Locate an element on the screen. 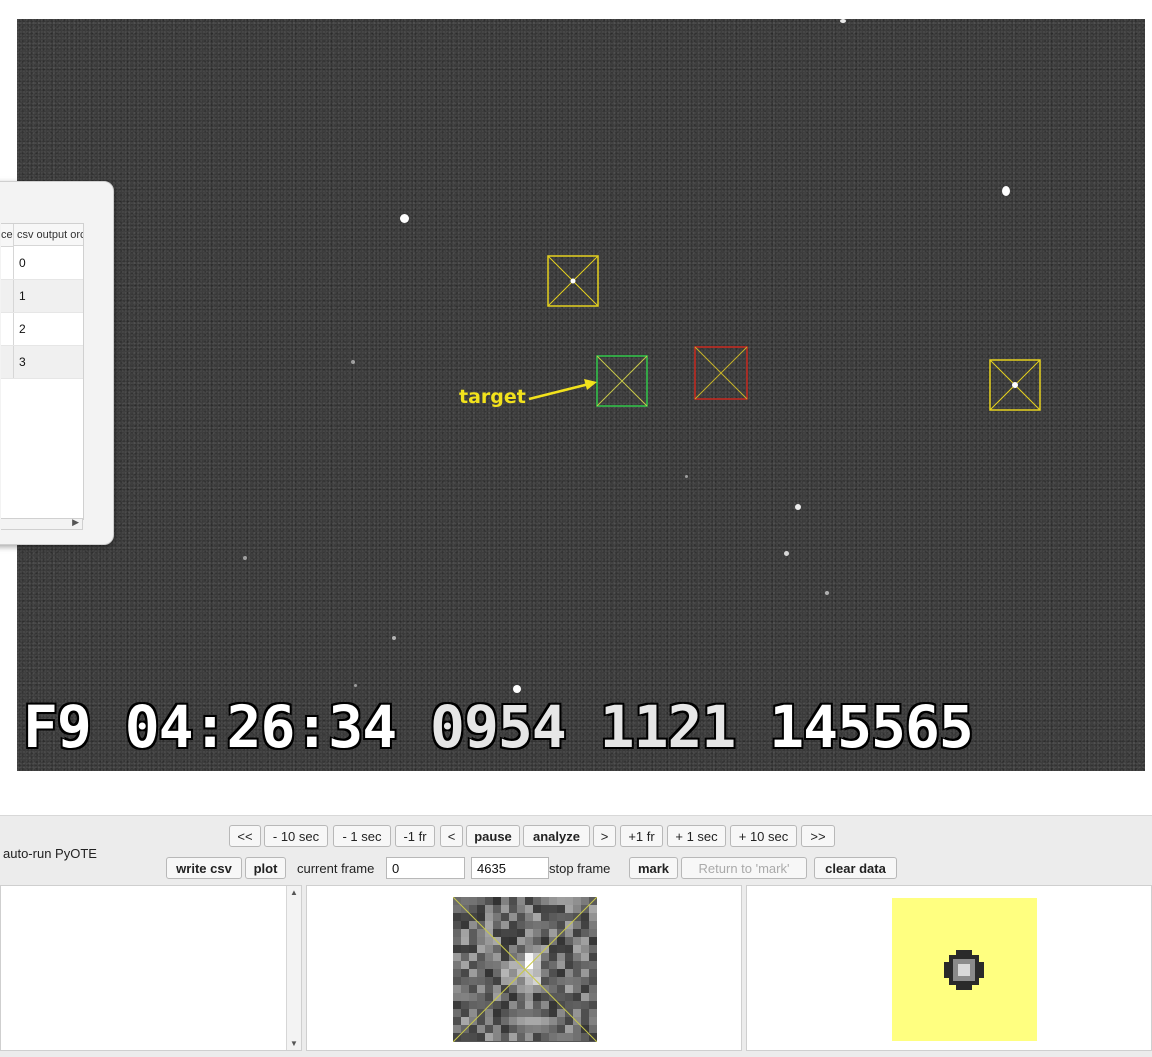 The image size is (1152, 1057). thumbnail-one-pane is located at coordinates (524, 968).